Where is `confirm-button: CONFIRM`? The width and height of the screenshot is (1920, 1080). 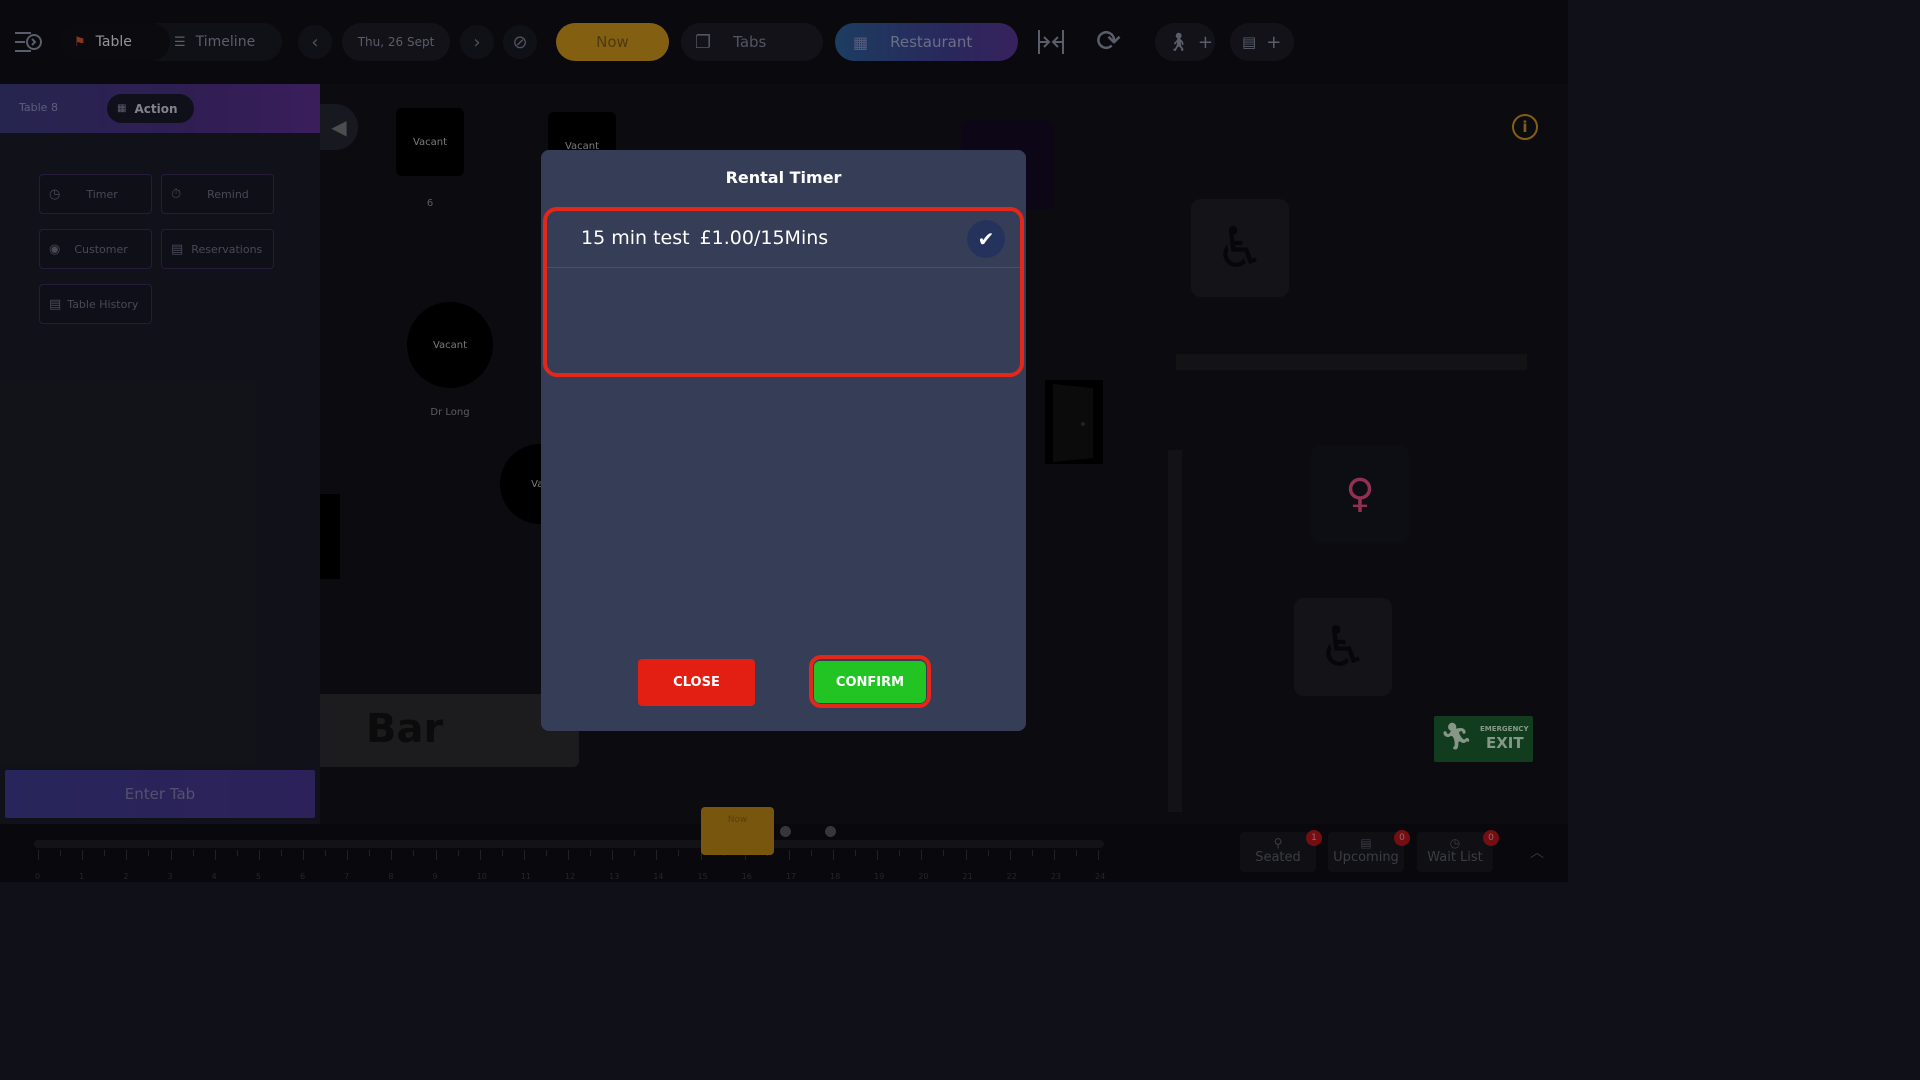
confirm-button: CONFIRM is located at coordinates (870, 682).